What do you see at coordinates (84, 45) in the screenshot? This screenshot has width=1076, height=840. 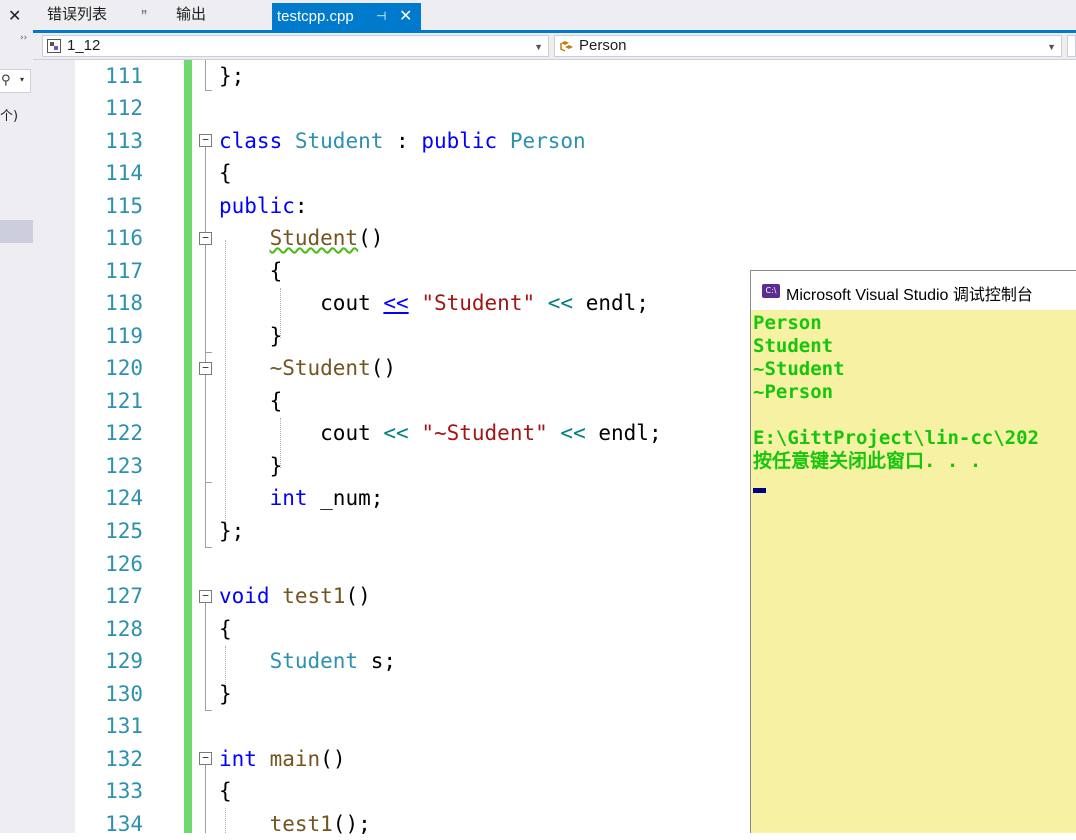 I see `project-scope-label: 1_12` at bounding box center [84, 45].